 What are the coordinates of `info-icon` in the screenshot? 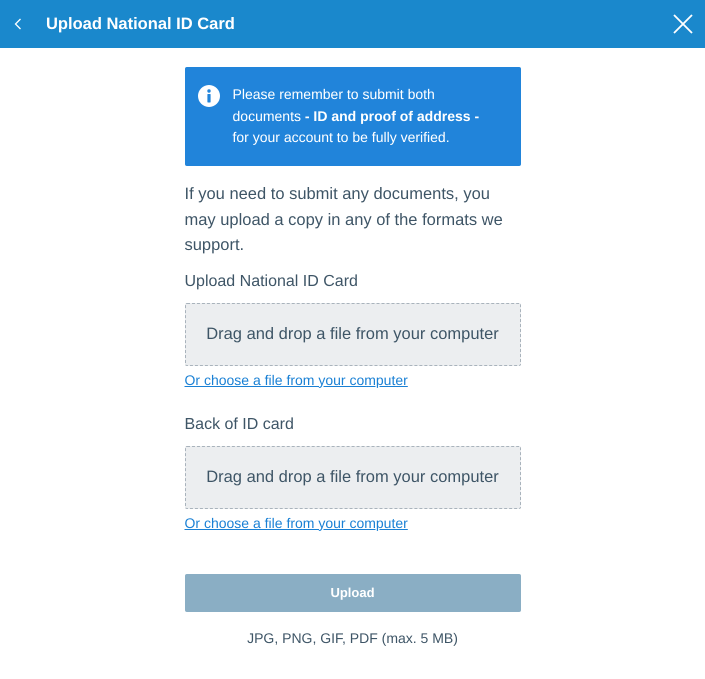 It's located at (209, 96).